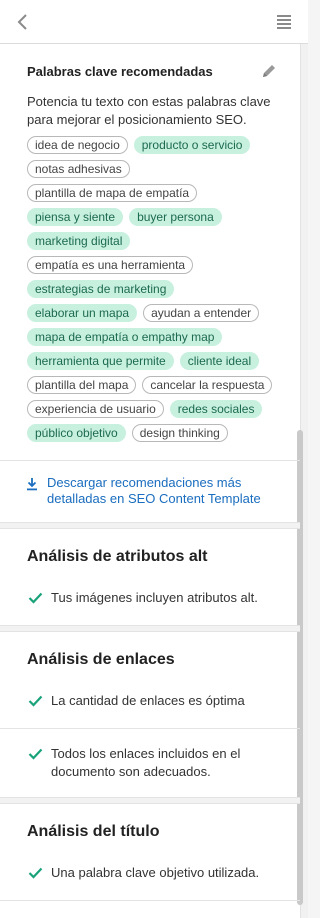 The width and height of the screenshot is (320, 918). I want to click on keyword-tag: cancelar la respuesta, so click(207, 385).